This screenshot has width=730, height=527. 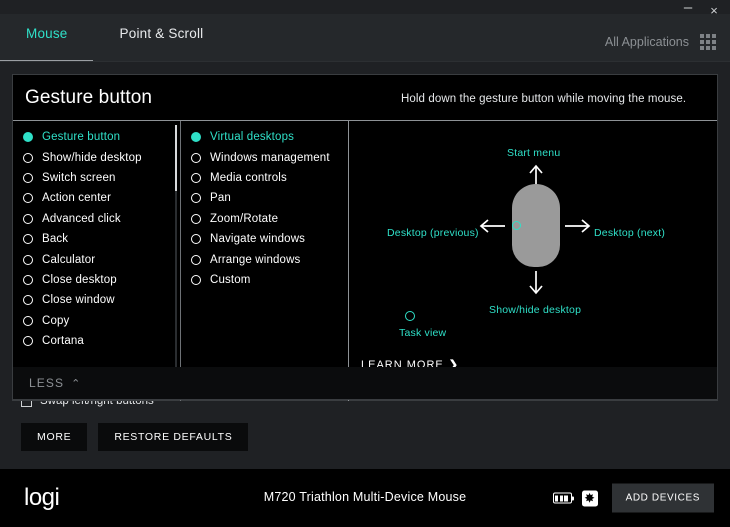 I want to click on column-b-option: Pan, so click(x=264, y=198).